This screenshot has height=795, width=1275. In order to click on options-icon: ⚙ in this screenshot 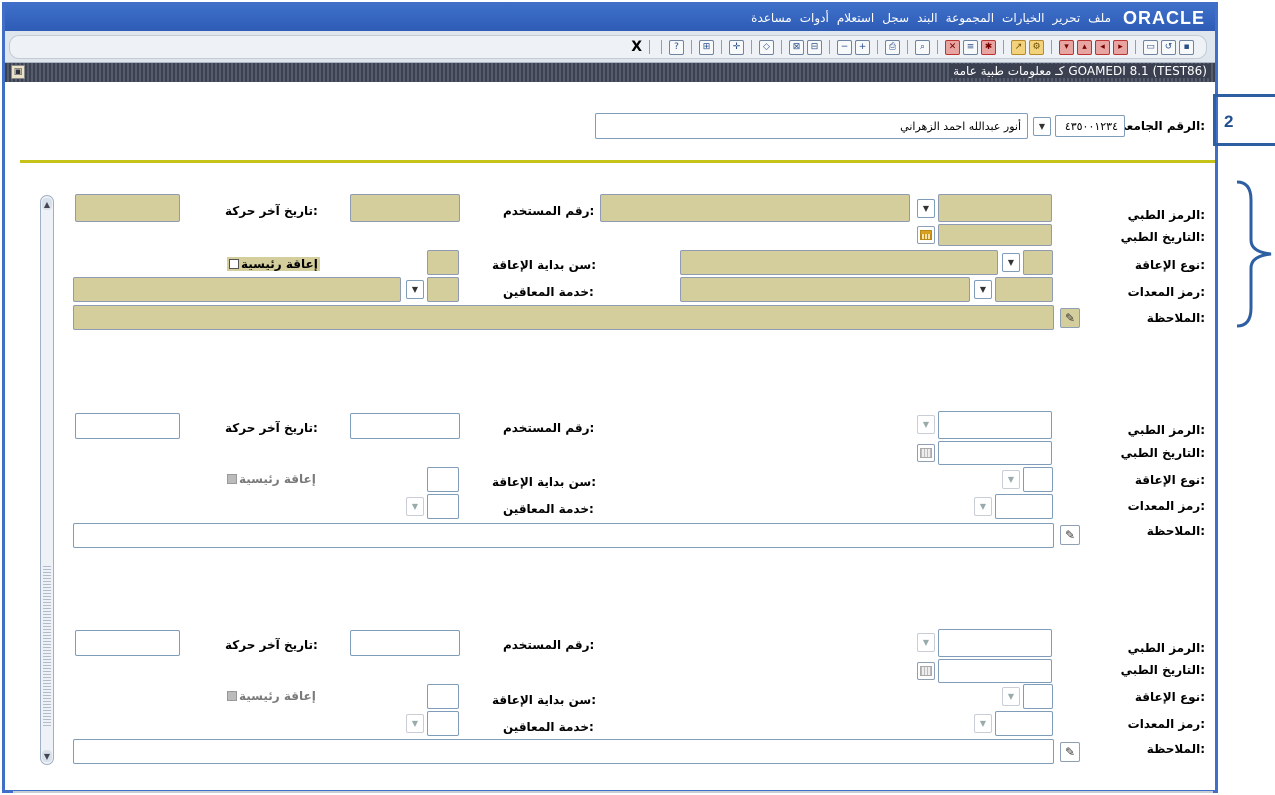, I will do `click(1036, 47)`.